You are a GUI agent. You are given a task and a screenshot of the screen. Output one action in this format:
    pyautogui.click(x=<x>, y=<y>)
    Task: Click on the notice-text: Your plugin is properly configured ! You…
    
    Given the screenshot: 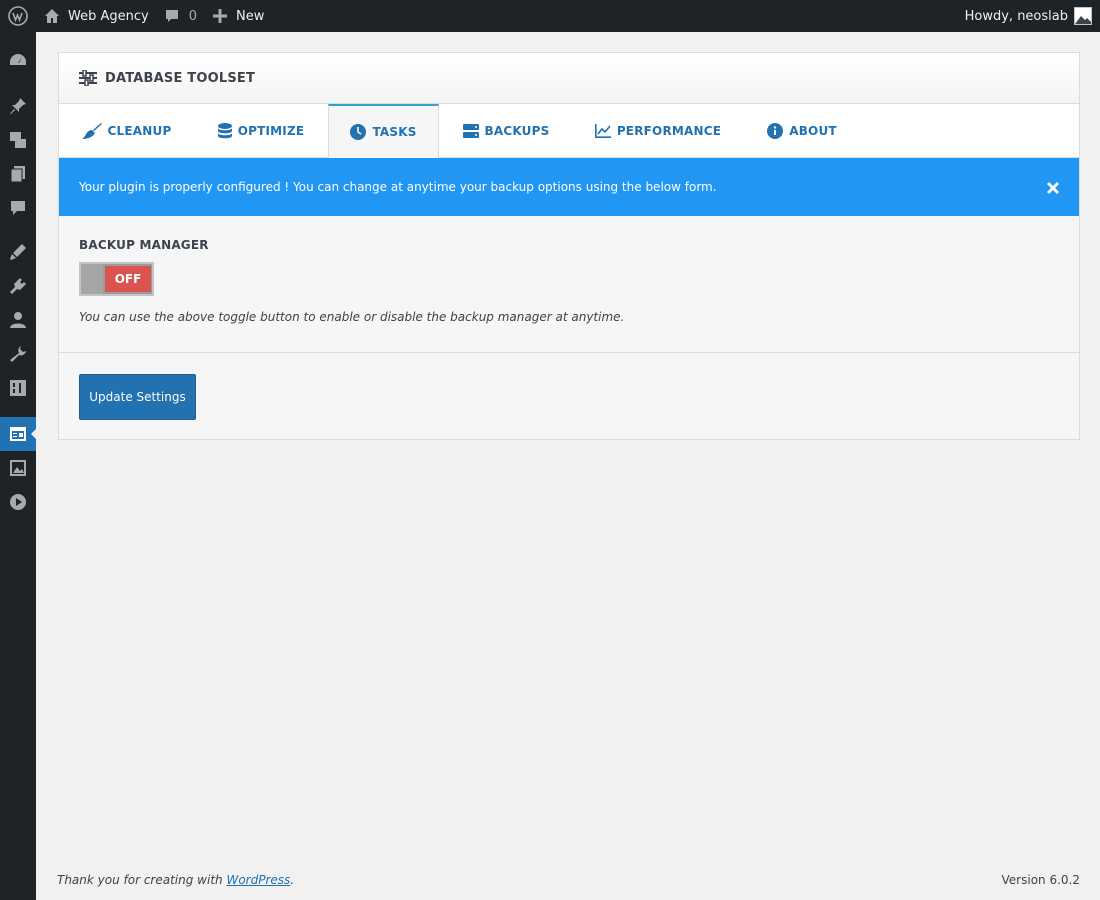 What is the action you would take?
    pyautogui.click(x=398, y=187)
    